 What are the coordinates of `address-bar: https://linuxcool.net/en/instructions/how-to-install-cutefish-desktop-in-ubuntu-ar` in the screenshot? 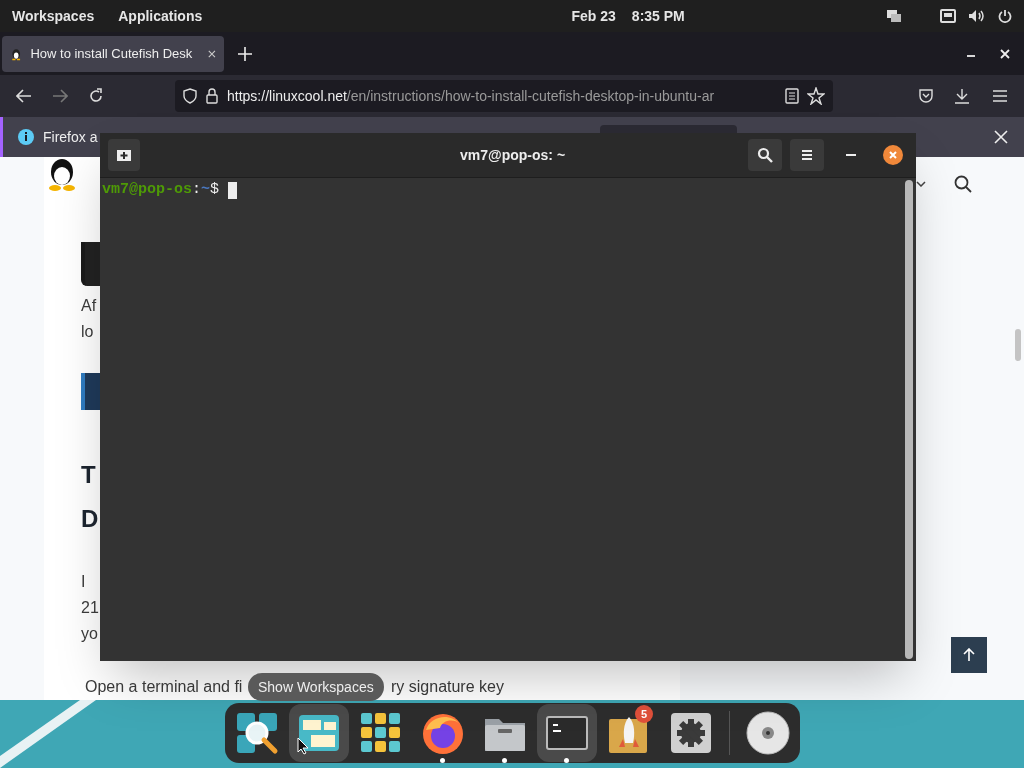 It's located at (504, 96).